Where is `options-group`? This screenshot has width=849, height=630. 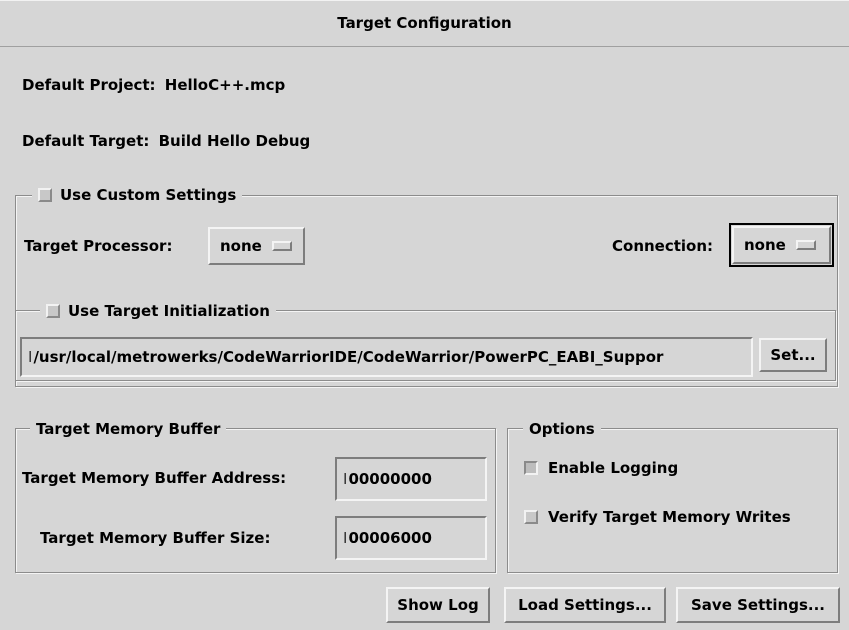
options-group is located at coordinates (672, 500).